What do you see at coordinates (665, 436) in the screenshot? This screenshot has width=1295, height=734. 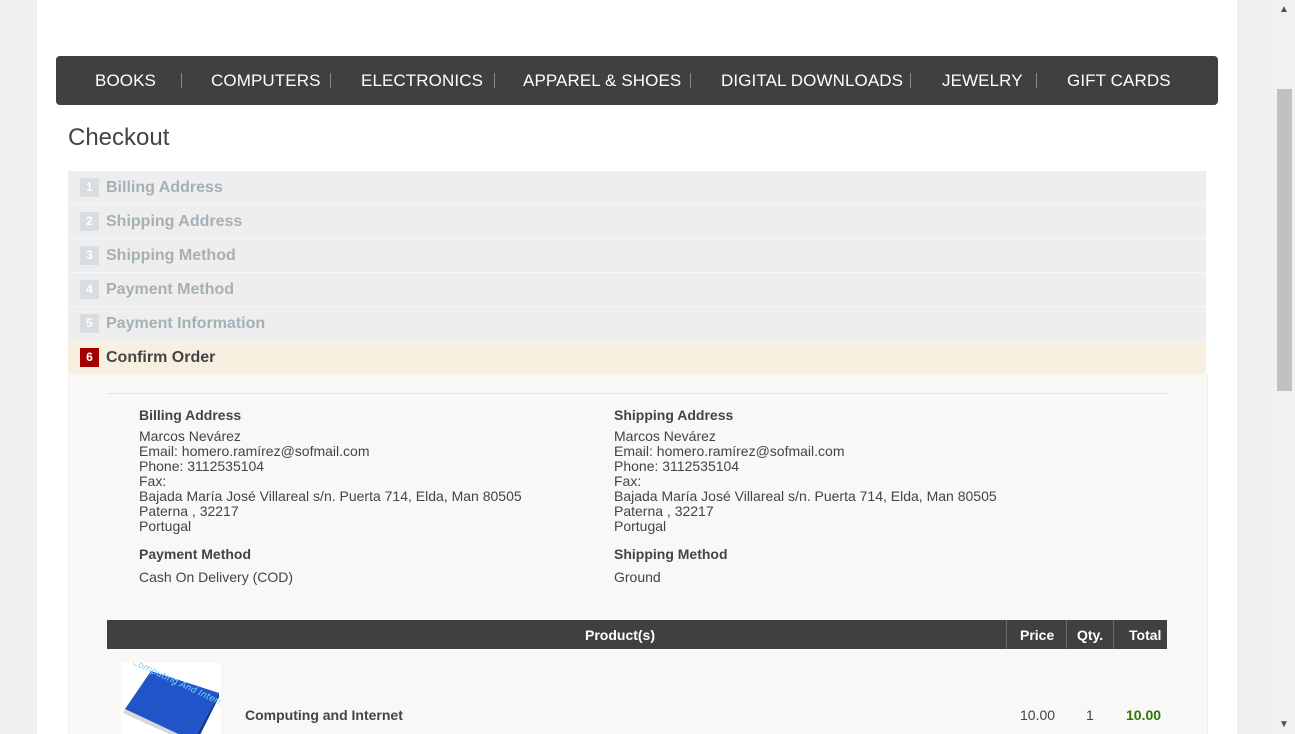 I see `shipping-name: Marcos Nevárez` at bounding box center [665, 436].